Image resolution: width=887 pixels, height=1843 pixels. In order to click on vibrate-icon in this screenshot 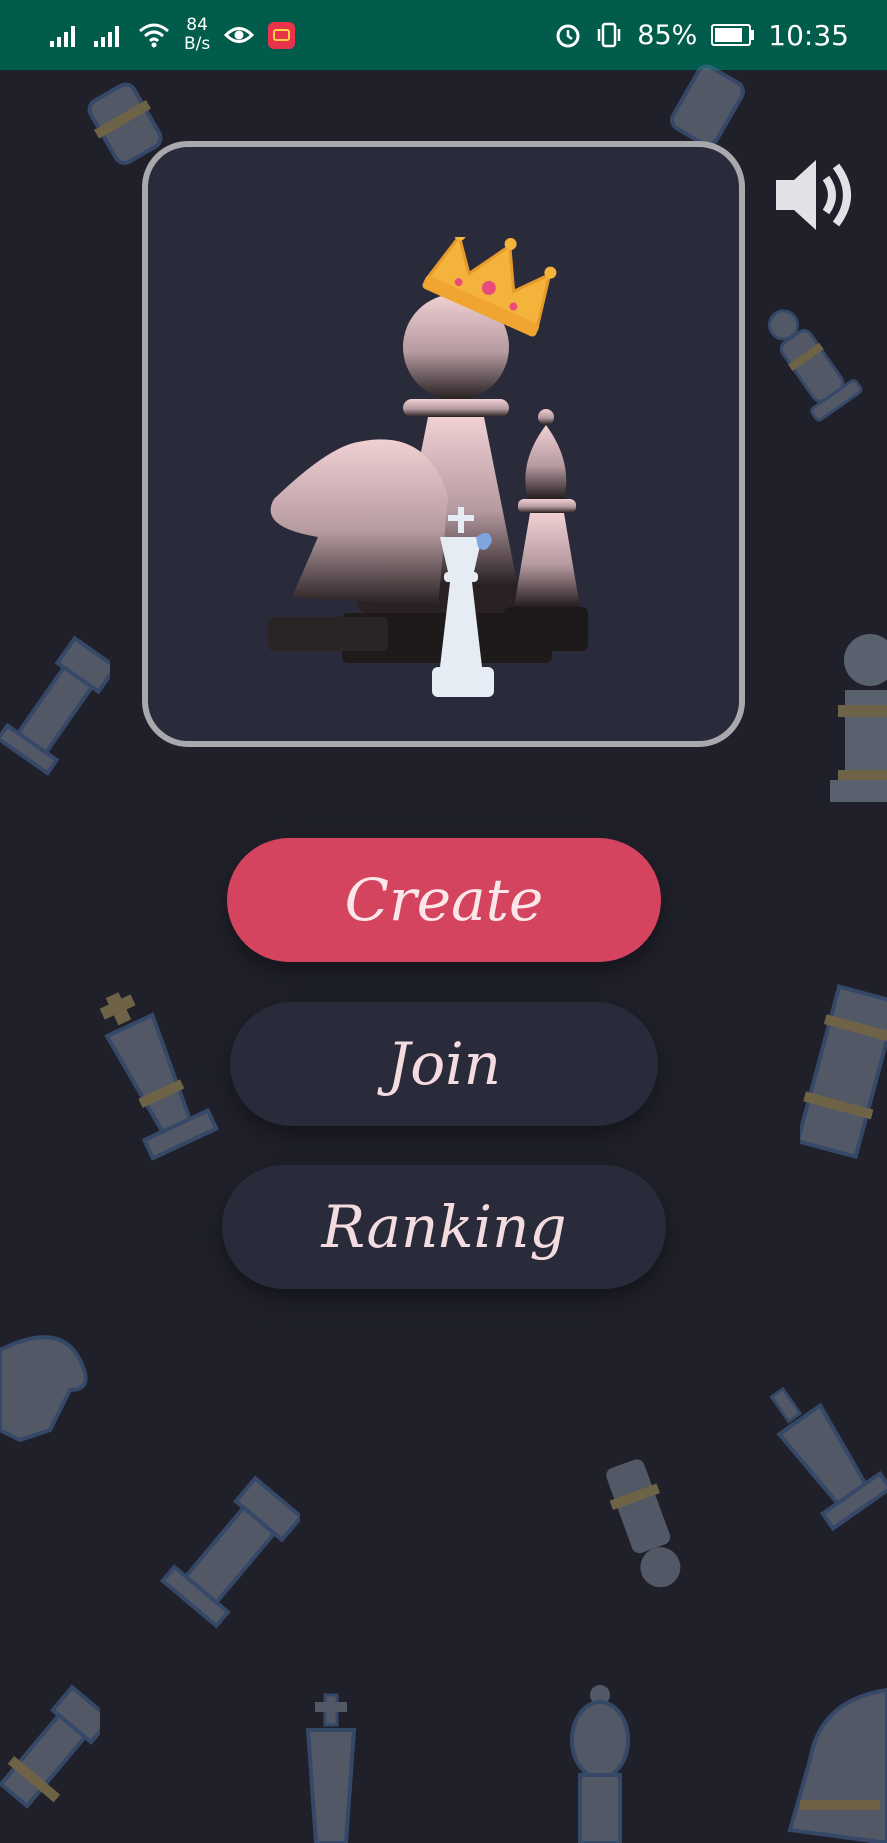, I will do `click(609, 35)`.